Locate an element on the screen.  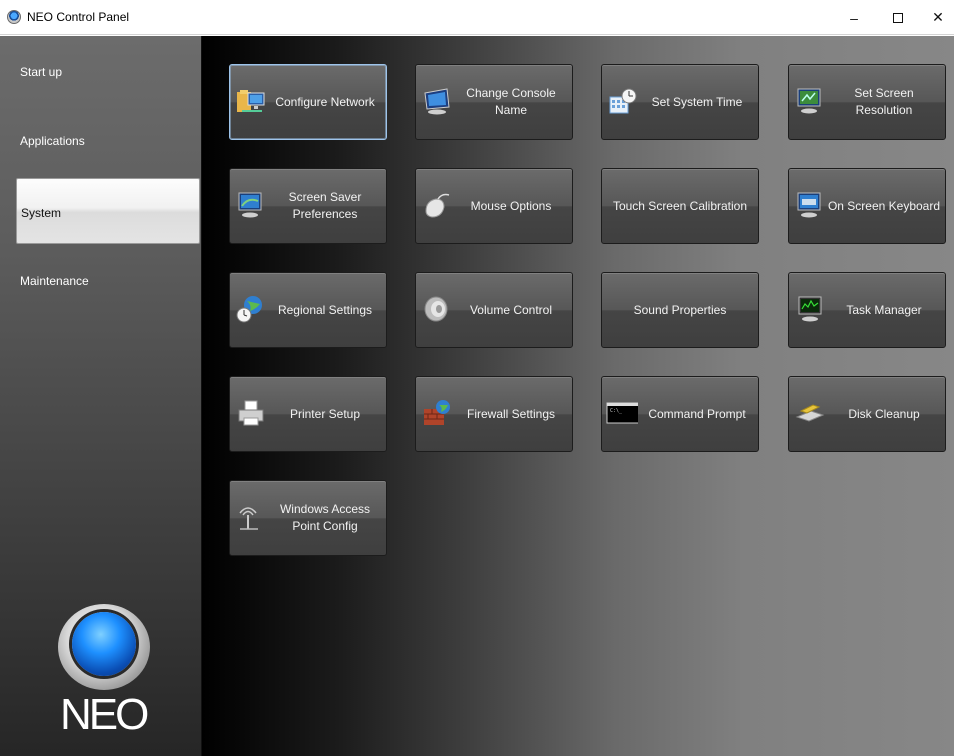
tile-label: Task Manager is located at coordinates (884, 309).